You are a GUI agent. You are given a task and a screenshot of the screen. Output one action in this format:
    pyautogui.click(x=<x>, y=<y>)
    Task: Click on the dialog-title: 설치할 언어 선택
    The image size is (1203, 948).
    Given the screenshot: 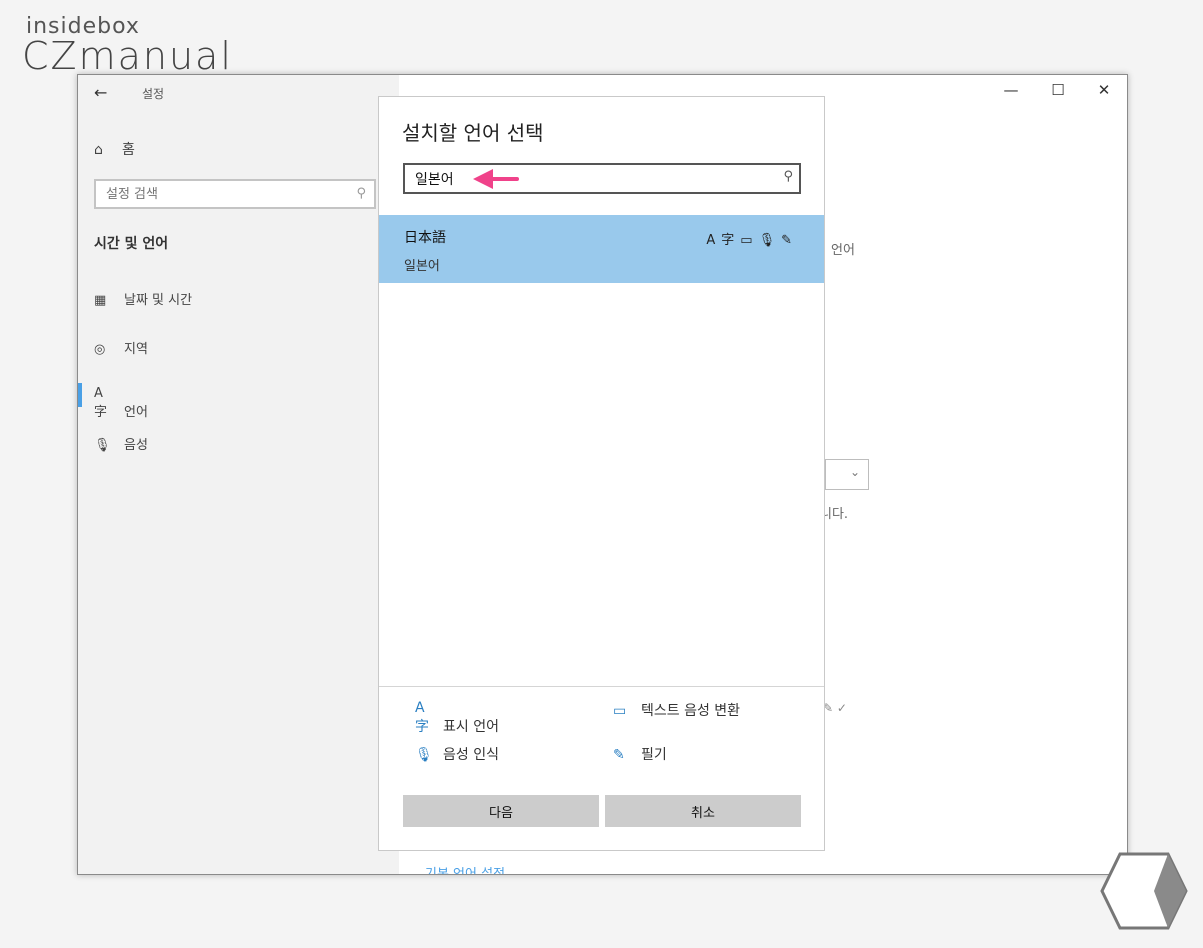 What is the action you would take?
    pyautogui.click(x=473, y=133)
    